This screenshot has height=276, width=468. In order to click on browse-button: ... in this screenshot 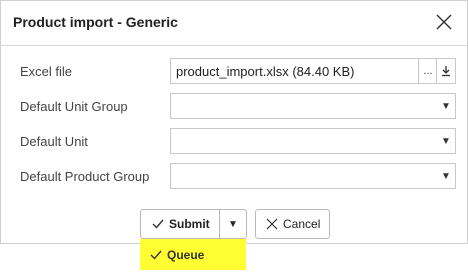, I will do `click(427, 71)`.